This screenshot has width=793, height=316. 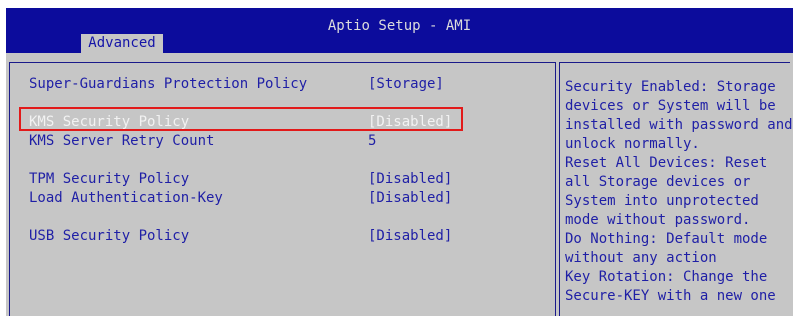 What do you see at coordinates (399, 26) in the screenshot?
I see `app-title: Aptio Setup - AMI` at bounding box center [399, 26].